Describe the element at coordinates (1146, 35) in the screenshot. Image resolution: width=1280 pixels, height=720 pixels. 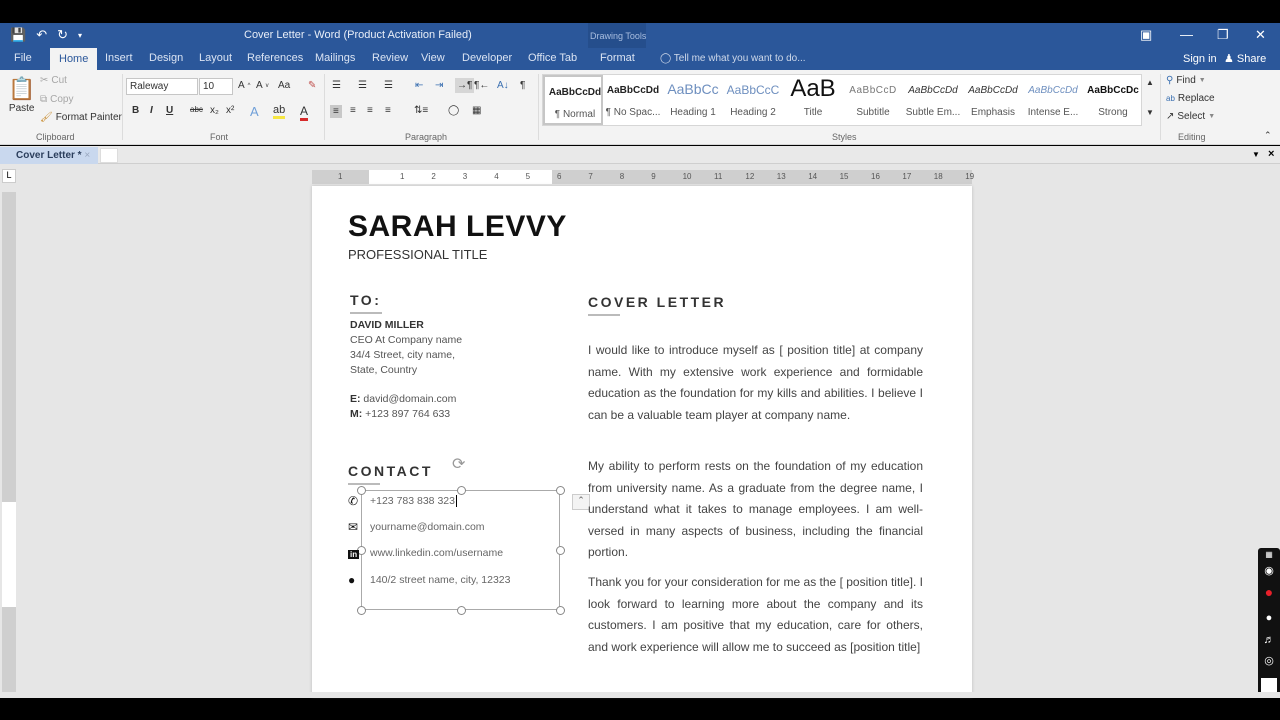
I see `ribbon-display-icon: ▣` at that location.